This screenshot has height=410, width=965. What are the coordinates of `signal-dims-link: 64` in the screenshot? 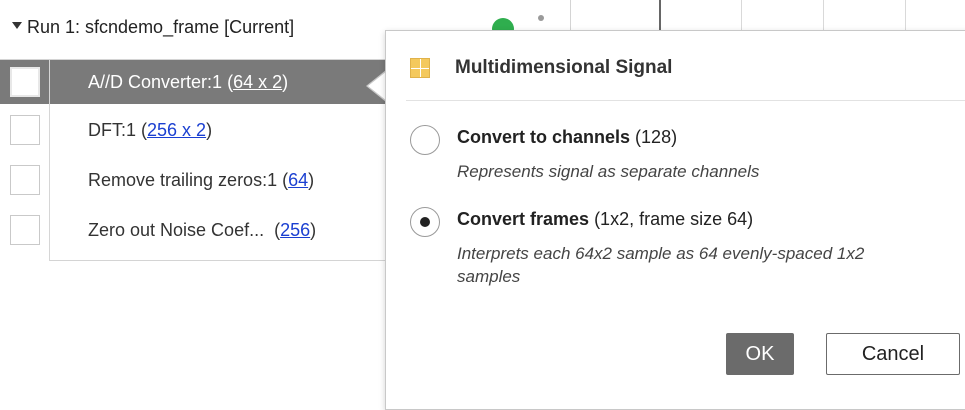 It's located at (298, 180).